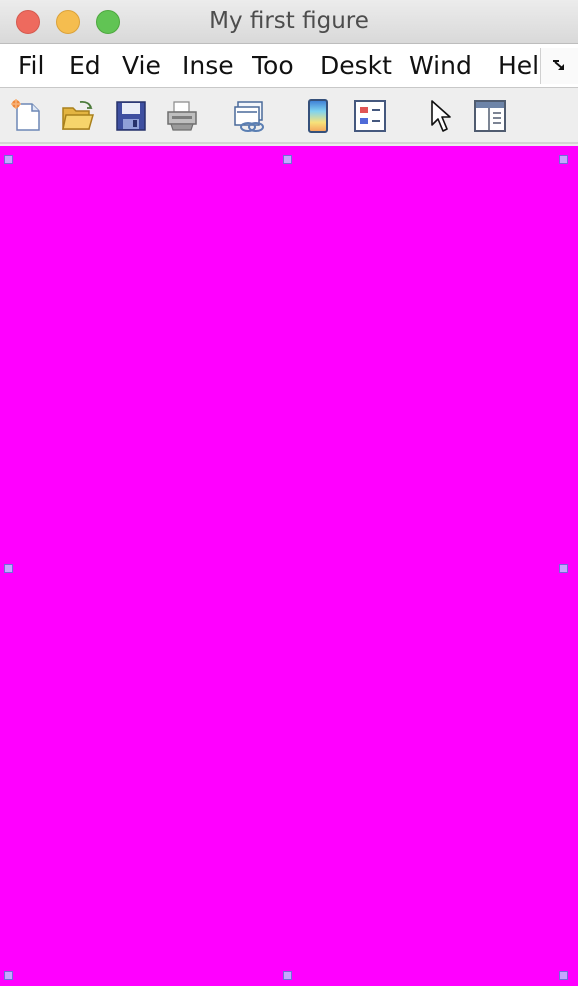 This screenshot has height=986, width=578. Describe the element at coordinates (8, 975) in the screenshot. I see `selection-handle-bottom-left` at that location.